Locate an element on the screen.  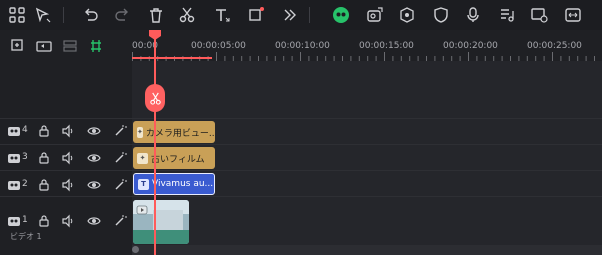
text-icon is located at coordinates (222, 15).